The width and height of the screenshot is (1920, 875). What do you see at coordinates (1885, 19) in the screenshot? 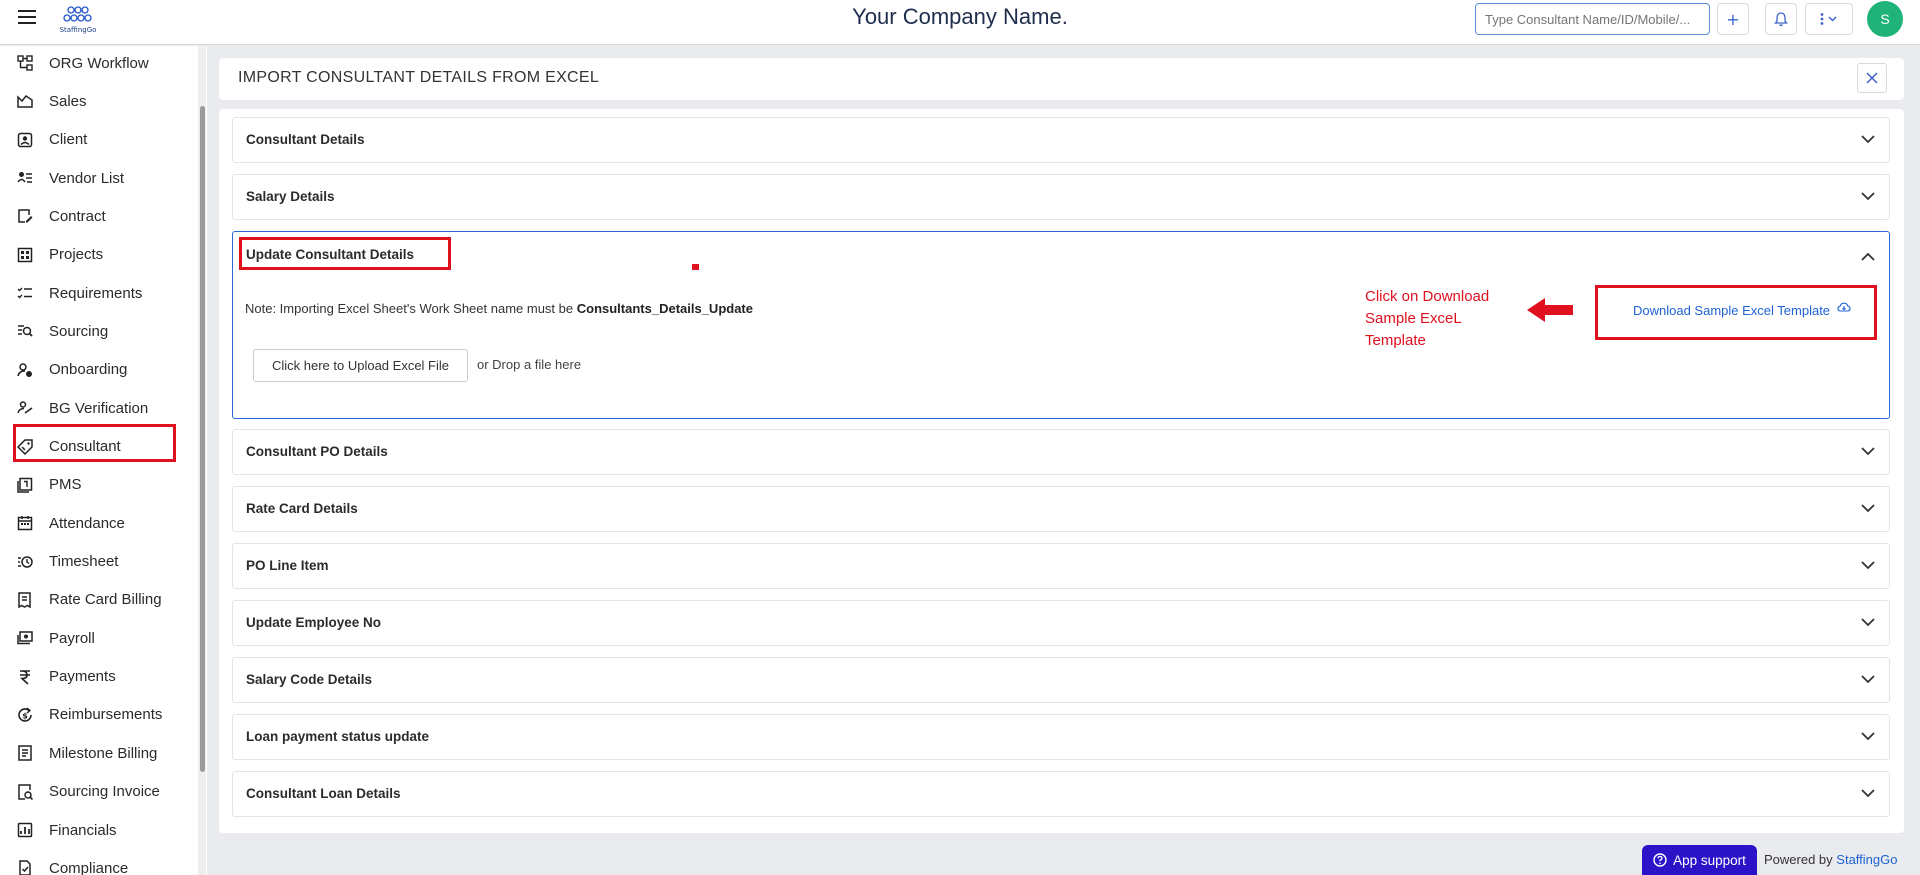
I see `user-avatar: S` at bounding box center [1885, 19].